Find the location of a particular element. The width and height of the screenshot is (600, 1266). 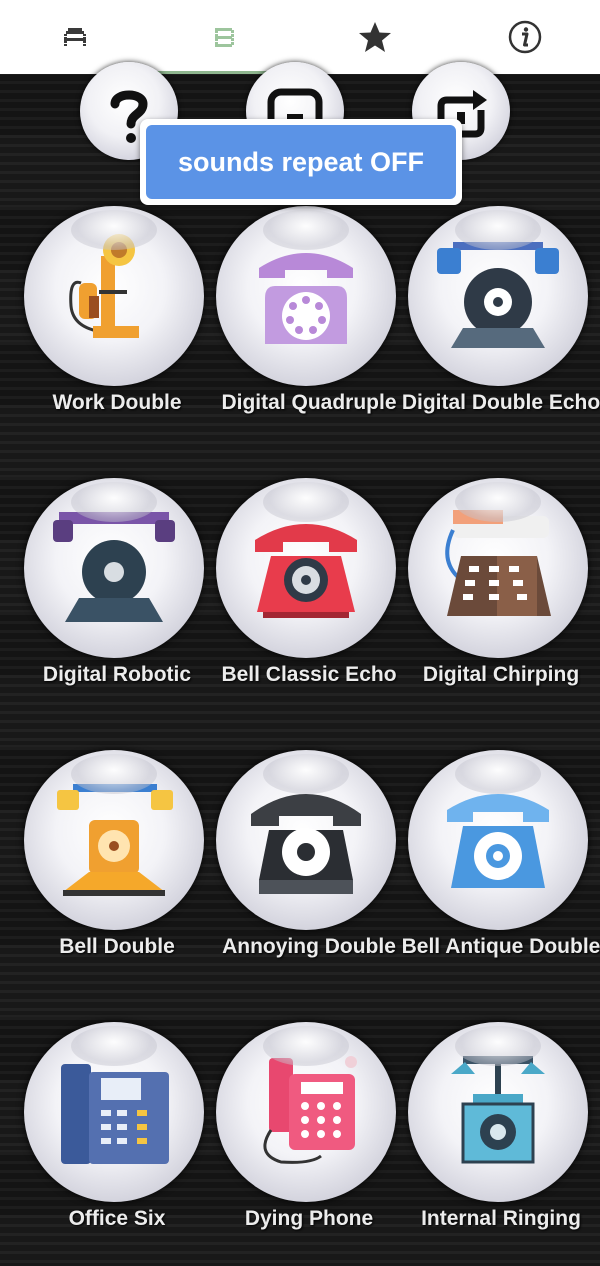

office-phone-icon is located at coordinates (115, 1114).